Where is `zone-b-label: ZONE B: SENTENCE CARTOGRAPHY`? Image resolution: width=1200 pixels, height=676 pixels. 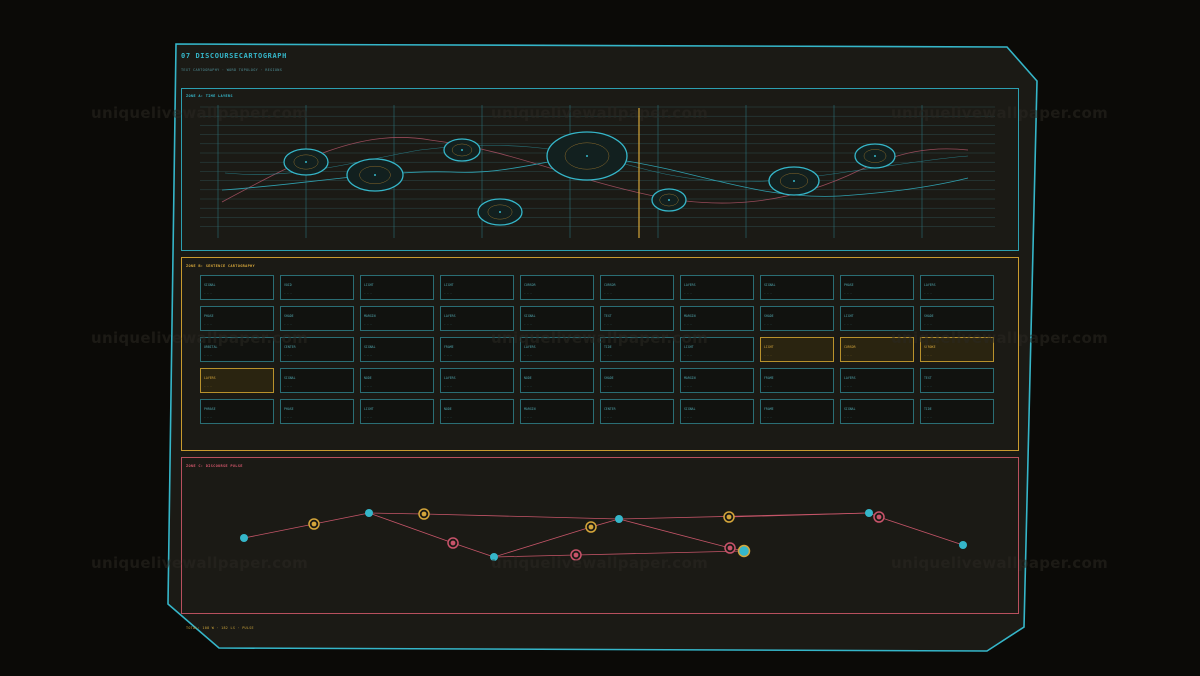 zone-b-label: ZONE B: SENTENCE CARTOGRAPHY is located at coordinates (220, 266).